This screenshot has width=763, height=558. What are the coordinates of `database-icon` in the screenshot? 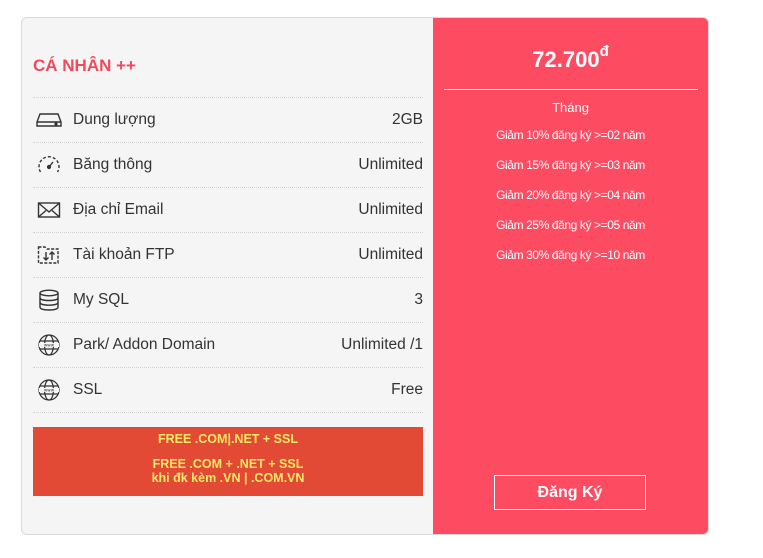 It's located at (49, 300).